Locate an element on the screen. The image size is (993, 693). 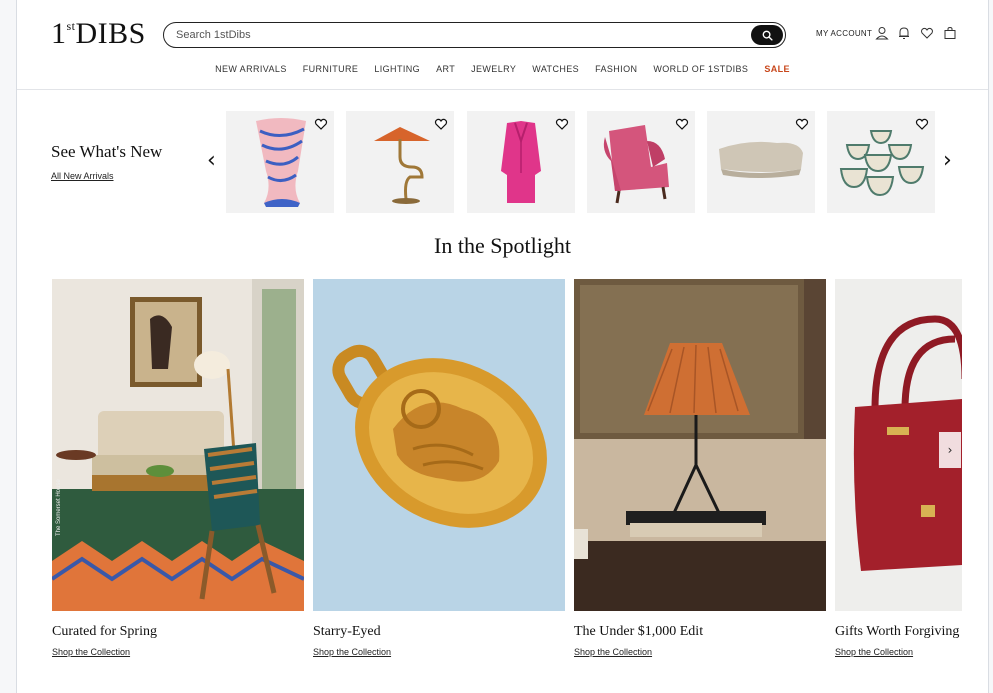
heart-icon is located at coordinates (927, 33).